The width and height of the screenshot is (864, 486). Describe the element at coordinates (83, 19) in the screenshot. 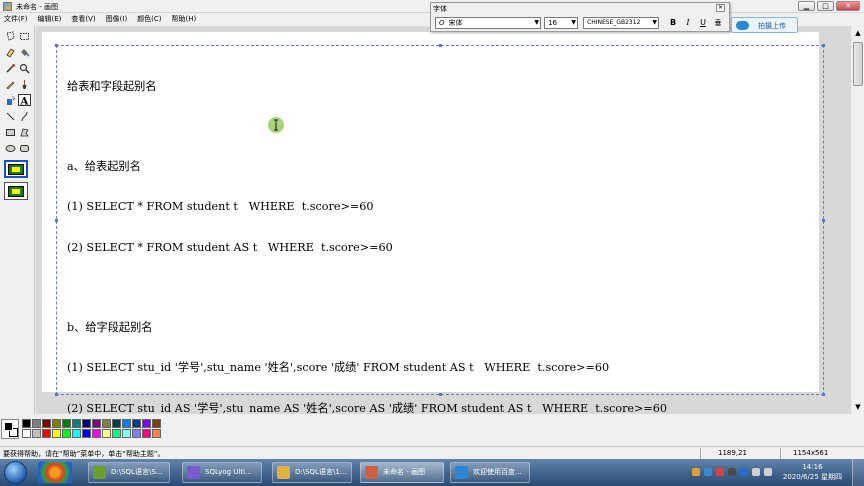

I see `menu-view: 查看(V)` at that location.